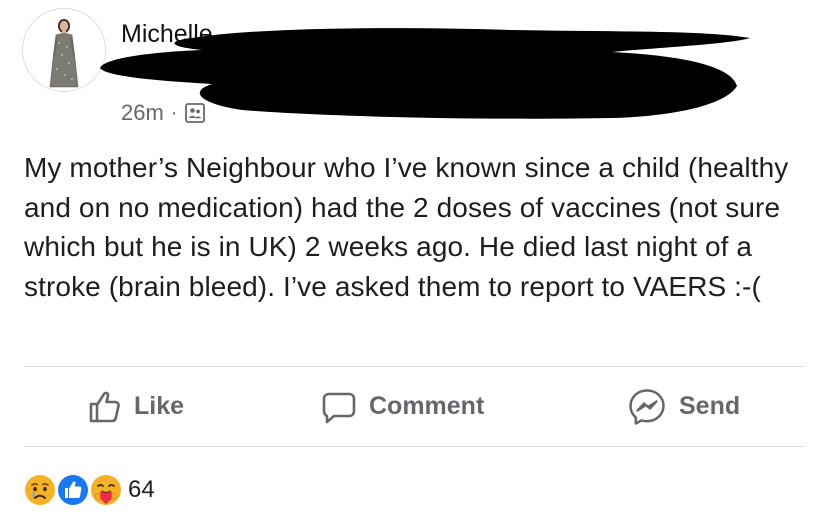 This screenshot has width=828, height=523. I want to click on like-button: Like, so click(135, 406).